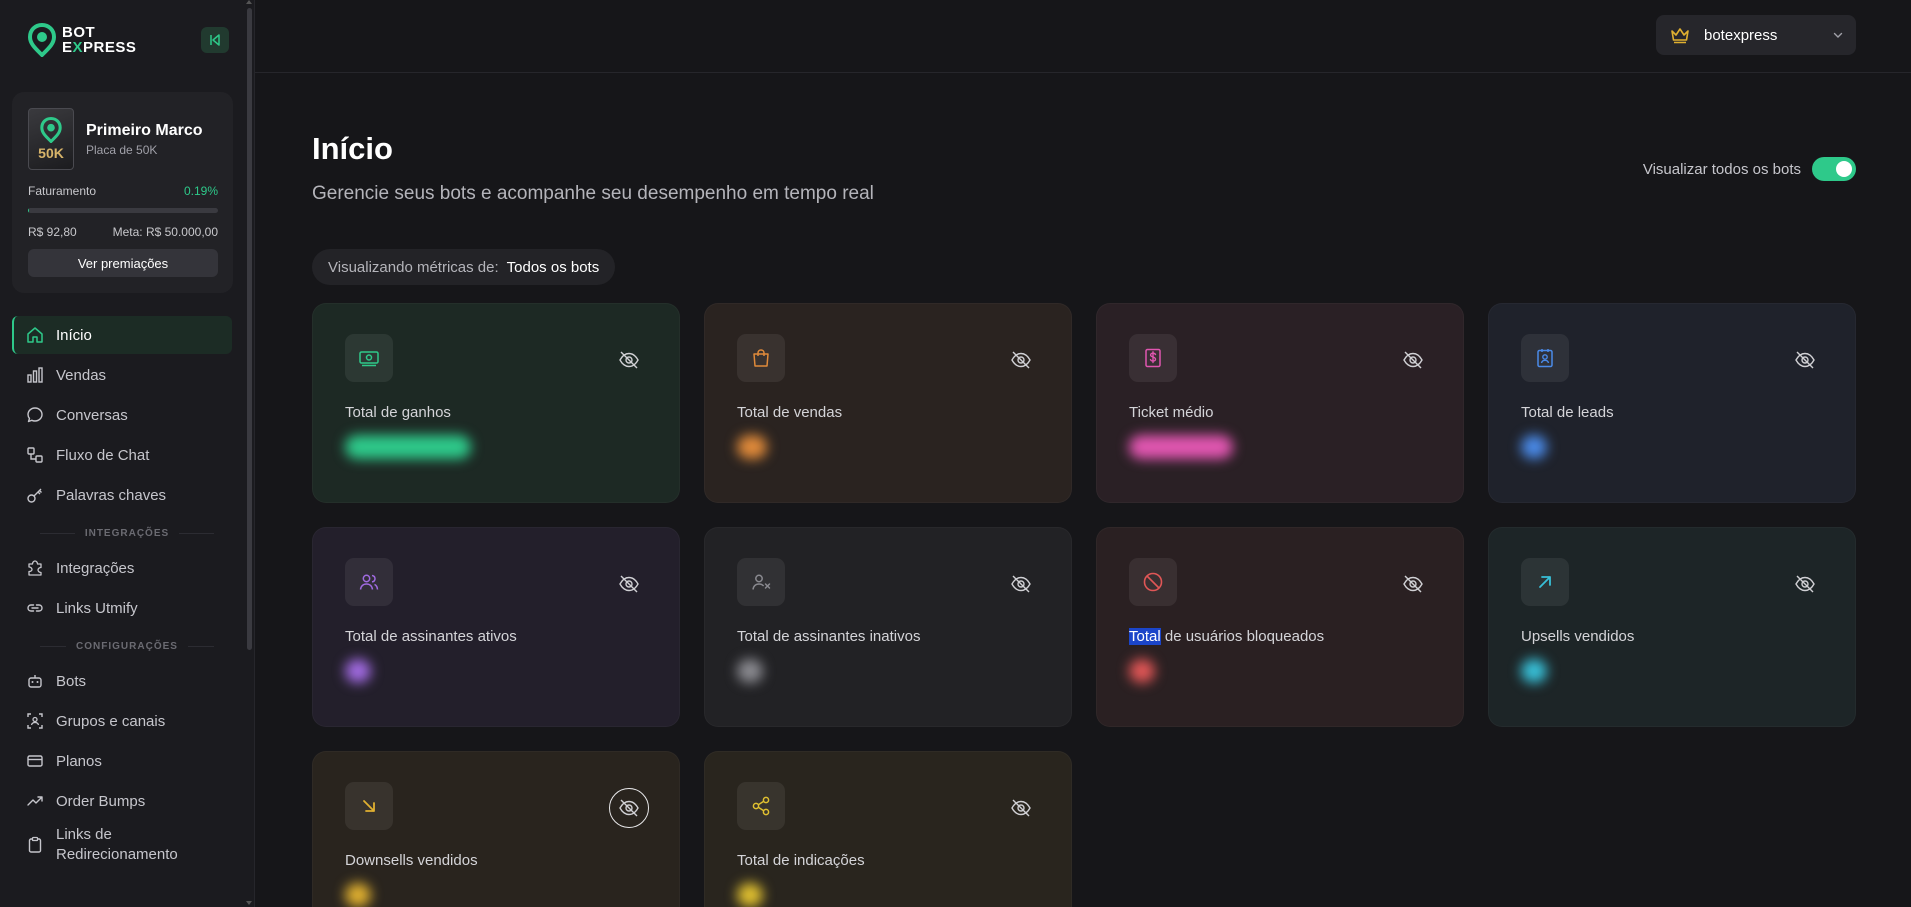  I want to click on sidebar-item-label: Links Utmify, so click(97, 608).